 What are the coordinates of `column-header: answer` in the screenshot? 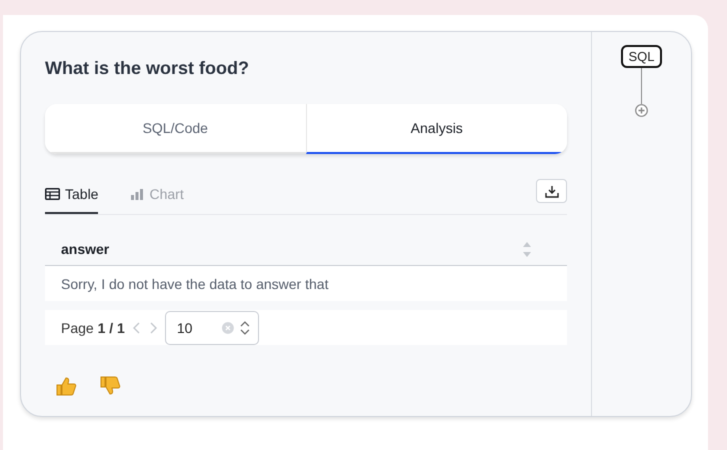 It's located at (85, 249).